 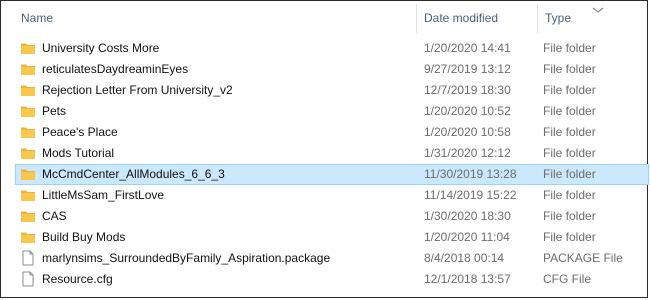 I want to click on file-name: Pets, so click(x=54, y=111).